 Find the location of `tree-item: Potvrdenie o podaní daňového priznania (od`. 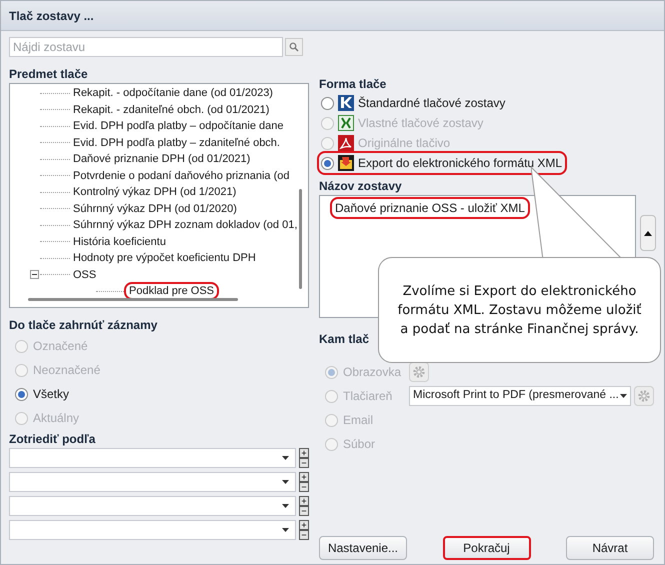

tree-item: Potvrdenie o podaní daňového priznania (od is located at coordinates (181, 175).